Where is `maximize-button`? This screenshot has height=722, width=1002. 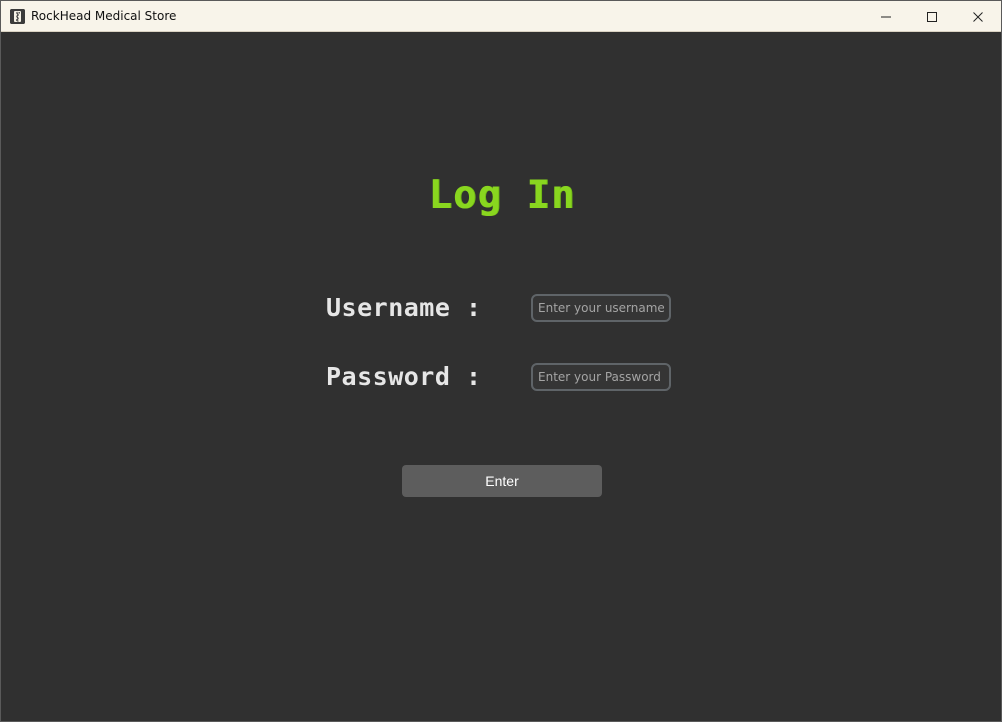 maximize-button is located at coordinates (932, 16).